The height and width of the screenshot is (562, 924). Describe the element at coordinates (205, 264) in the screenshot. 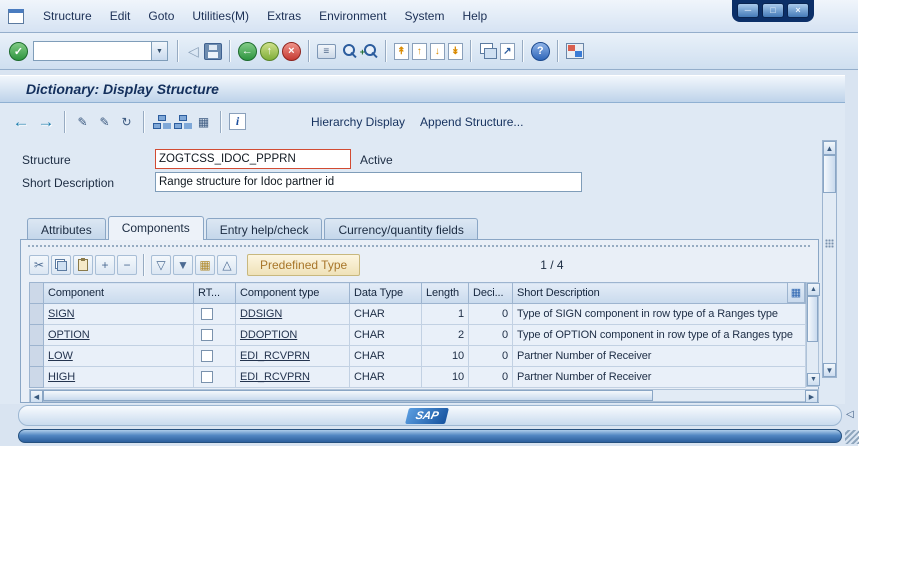

I see `grid-icon: ▦` at that location.